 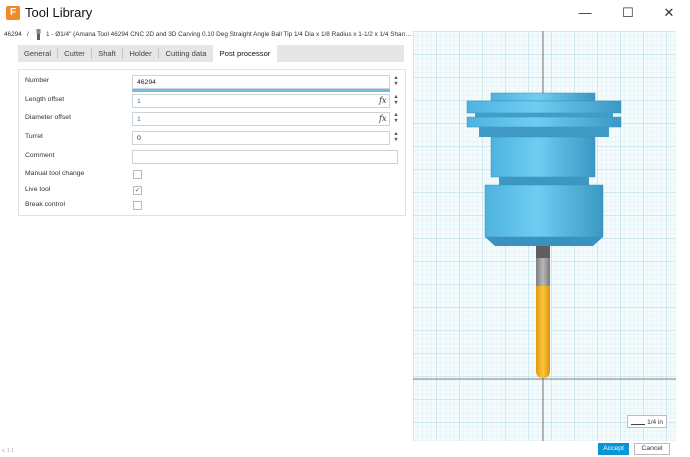 I want to click on length-offset-fx-icon: fx, so click(x=382, y=100).